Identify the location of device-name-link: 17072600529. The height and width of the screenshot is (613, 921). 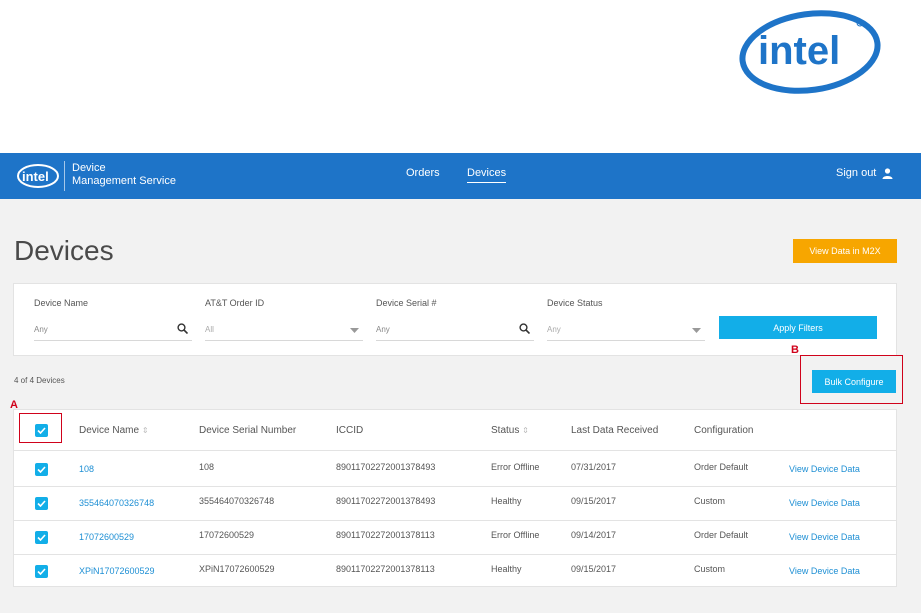
(106, 537).